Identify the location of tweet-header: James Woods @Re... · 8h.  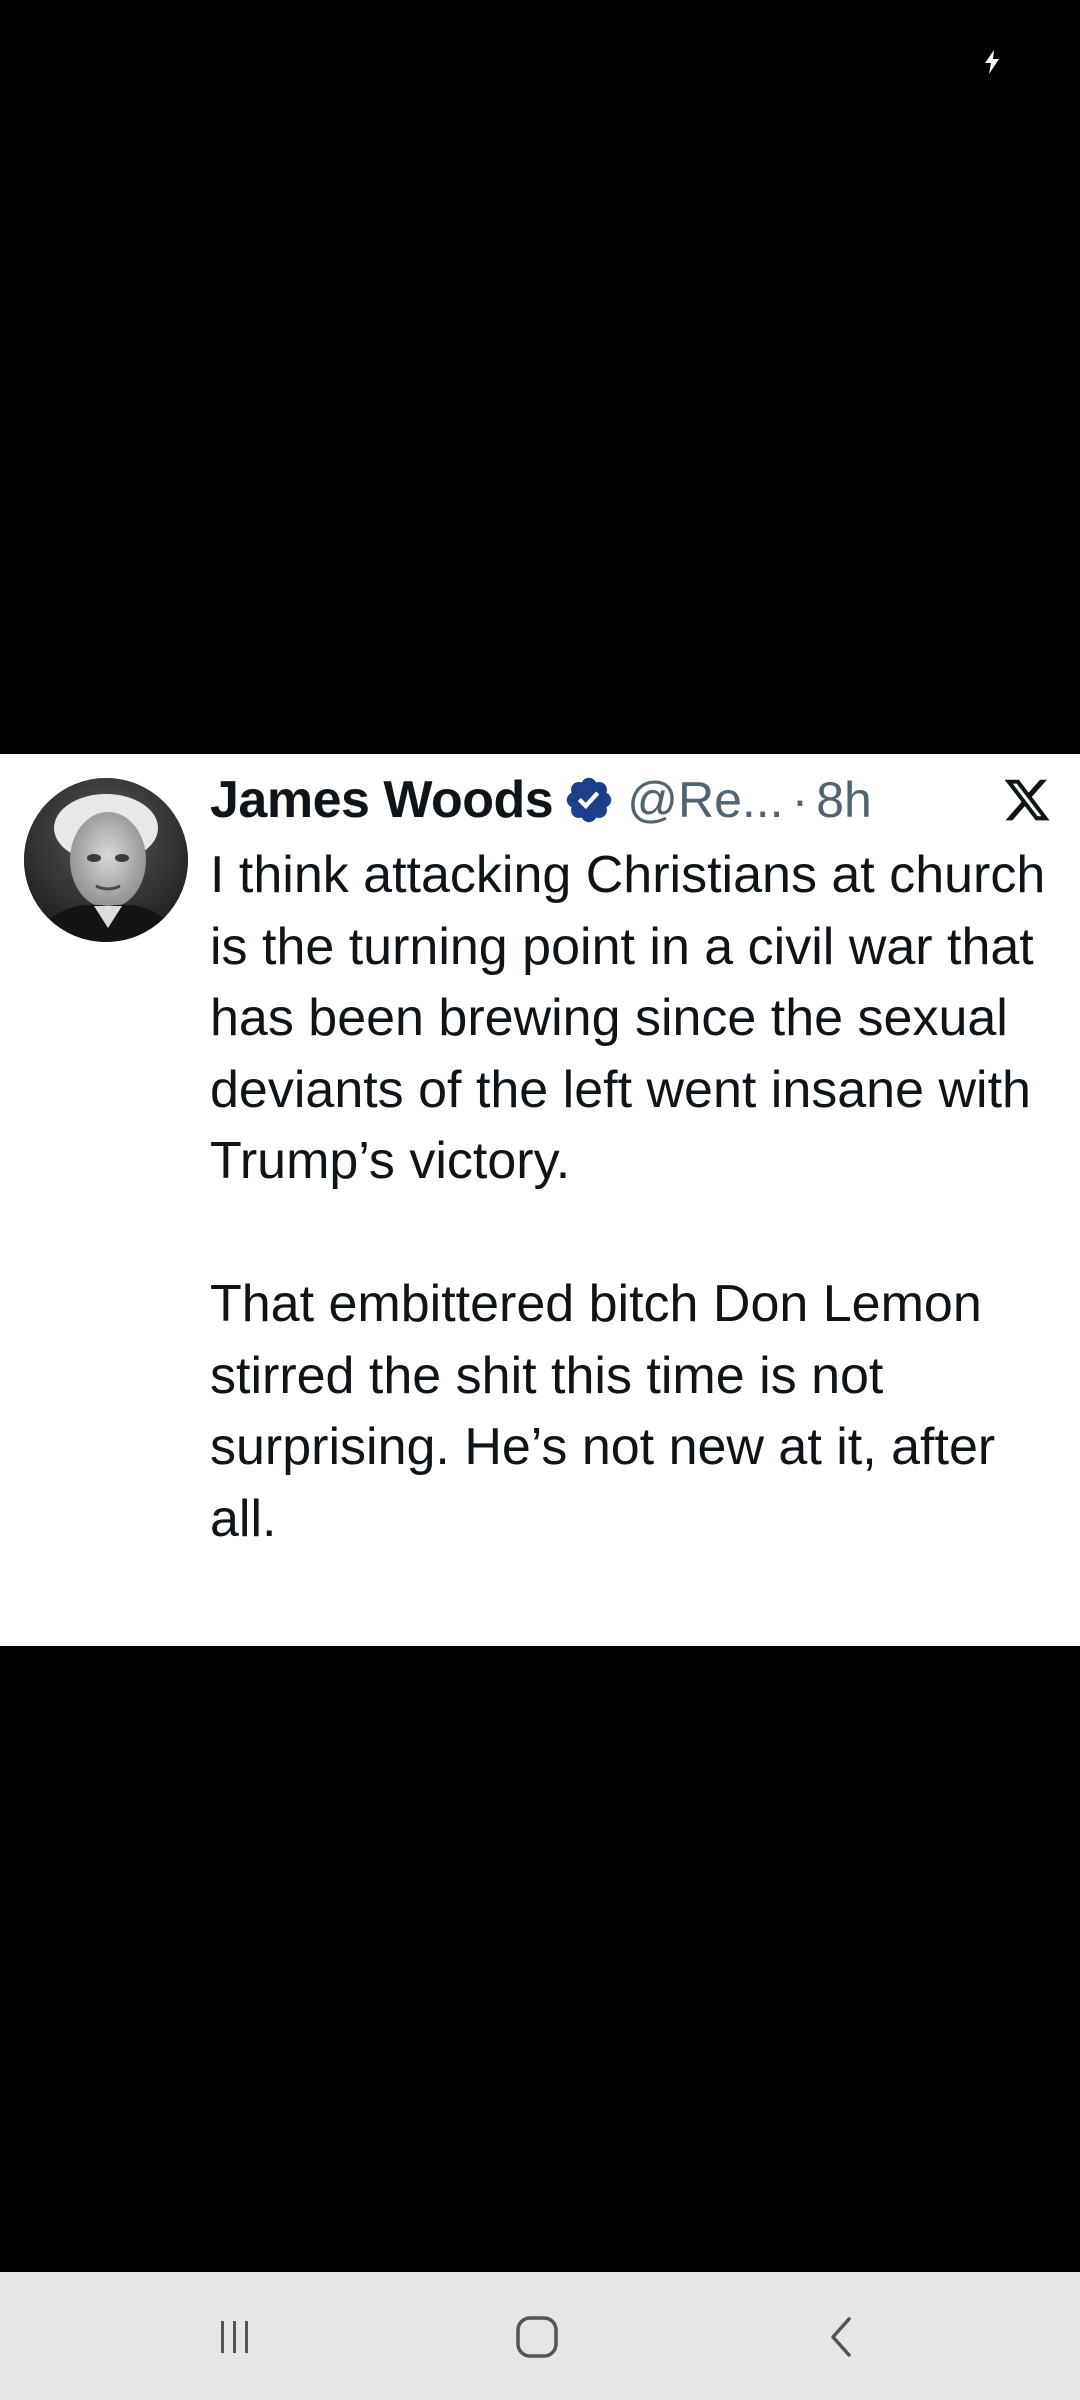
(541, 800).